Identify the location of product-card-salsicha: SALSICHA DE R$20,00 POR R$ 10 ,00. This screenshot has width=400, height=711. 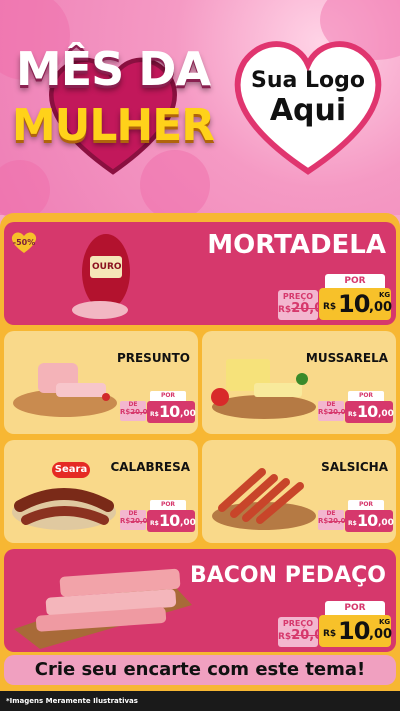
(299, 491).